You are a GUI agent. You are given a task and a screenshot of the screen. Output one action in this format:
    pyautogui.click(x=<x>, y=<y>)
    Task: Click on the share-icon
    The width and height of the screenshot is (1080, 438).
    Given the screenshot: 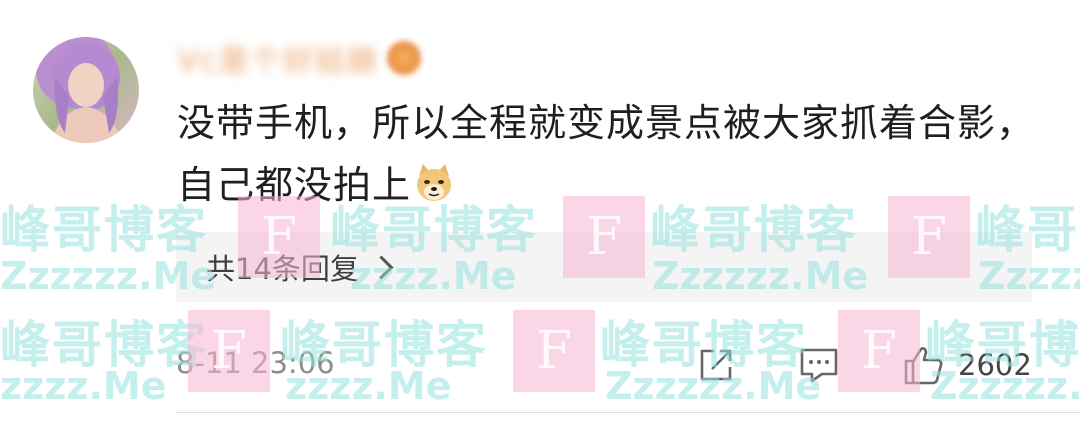 What is the action you would take?
    pyautogui.click(x=716, y=365)
    